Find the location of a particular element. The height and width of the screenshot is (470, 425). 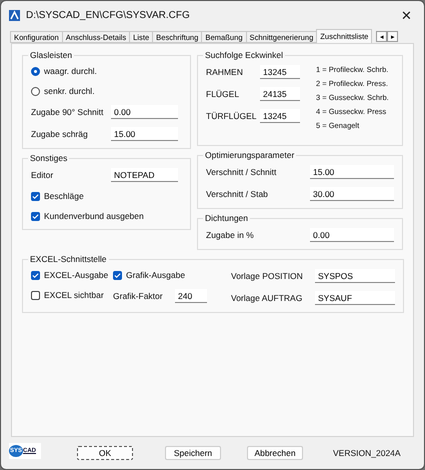

close-button: ✕ is located at coordinates (406, 15).